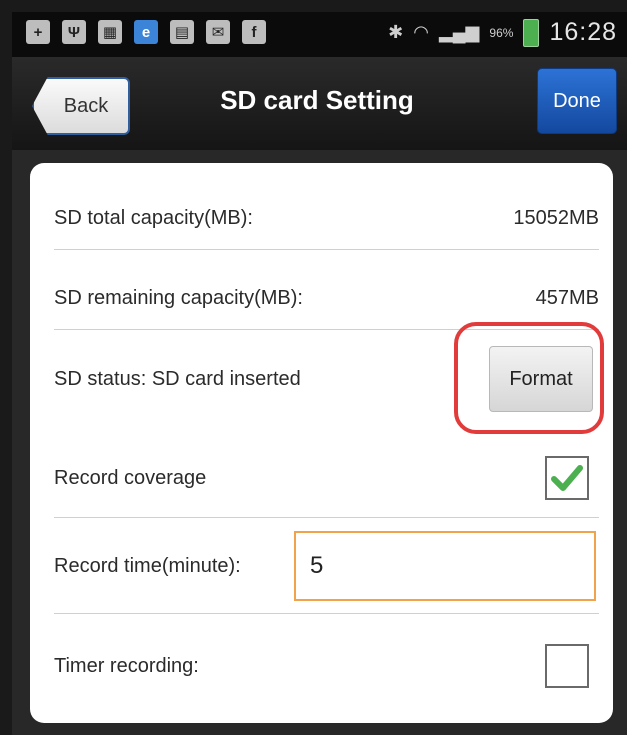 The image size is (627, 735). I want to click on notification-icons: + Ψ ▦ e ▤ ✉ f, so click(146, 32).